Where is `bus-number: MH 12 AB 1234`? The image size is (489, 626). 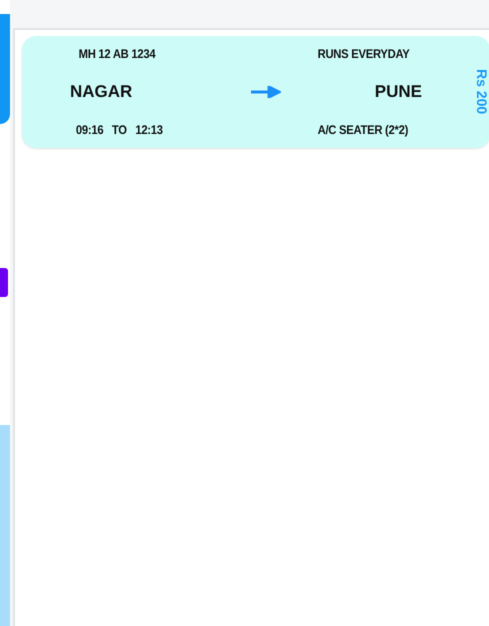
bus-number: MH 12 AB 1234 is located at coordinates (117, 54).